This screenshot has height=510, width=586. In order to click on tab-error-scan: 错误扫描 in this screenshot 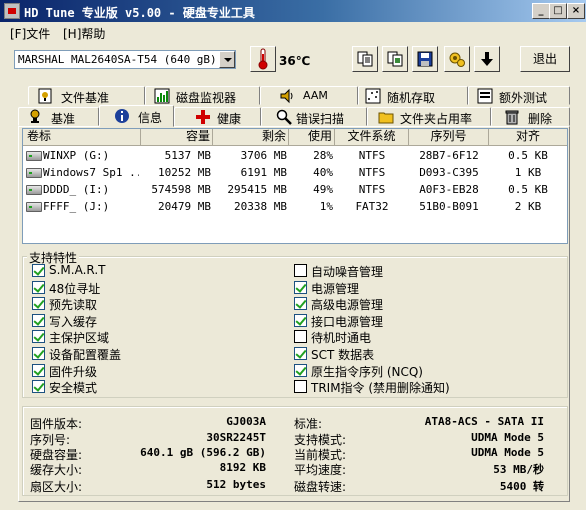, I will do `click(314, 116)`.